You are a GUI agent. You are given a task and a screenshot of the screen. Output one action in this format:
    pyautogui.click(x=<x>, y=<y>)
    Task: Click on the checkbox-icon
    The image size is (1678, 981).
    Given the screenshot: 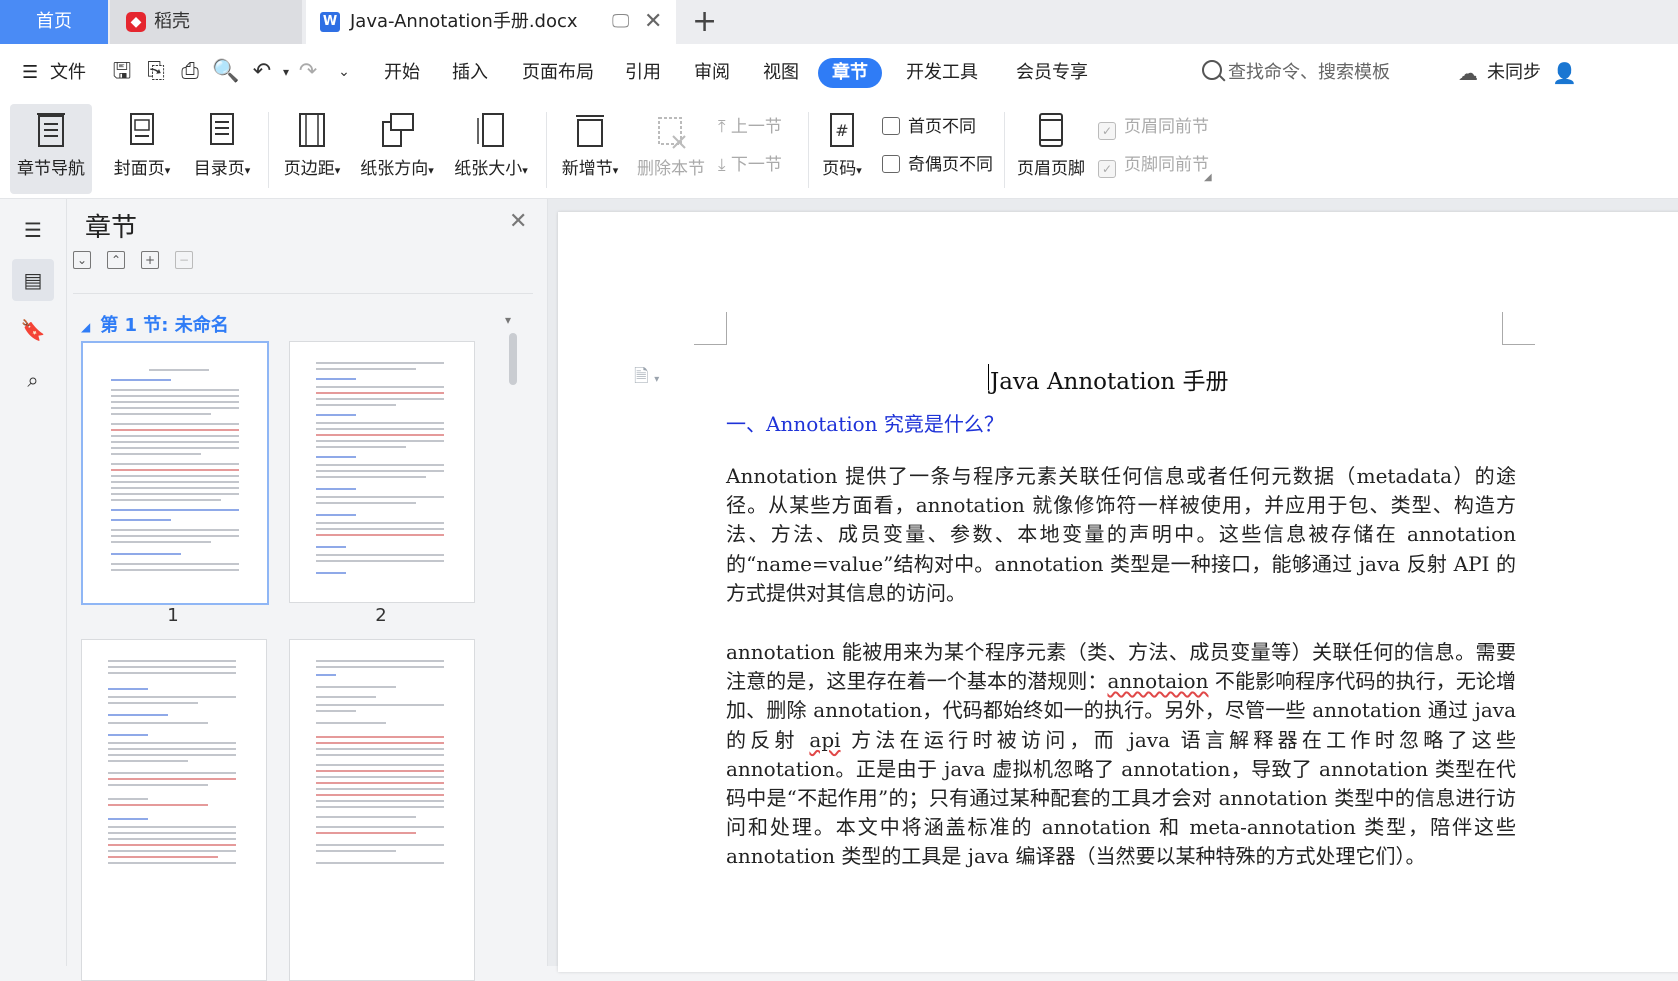 What is the action you would take?
    pyautogui.click(x=891, y=164)
    